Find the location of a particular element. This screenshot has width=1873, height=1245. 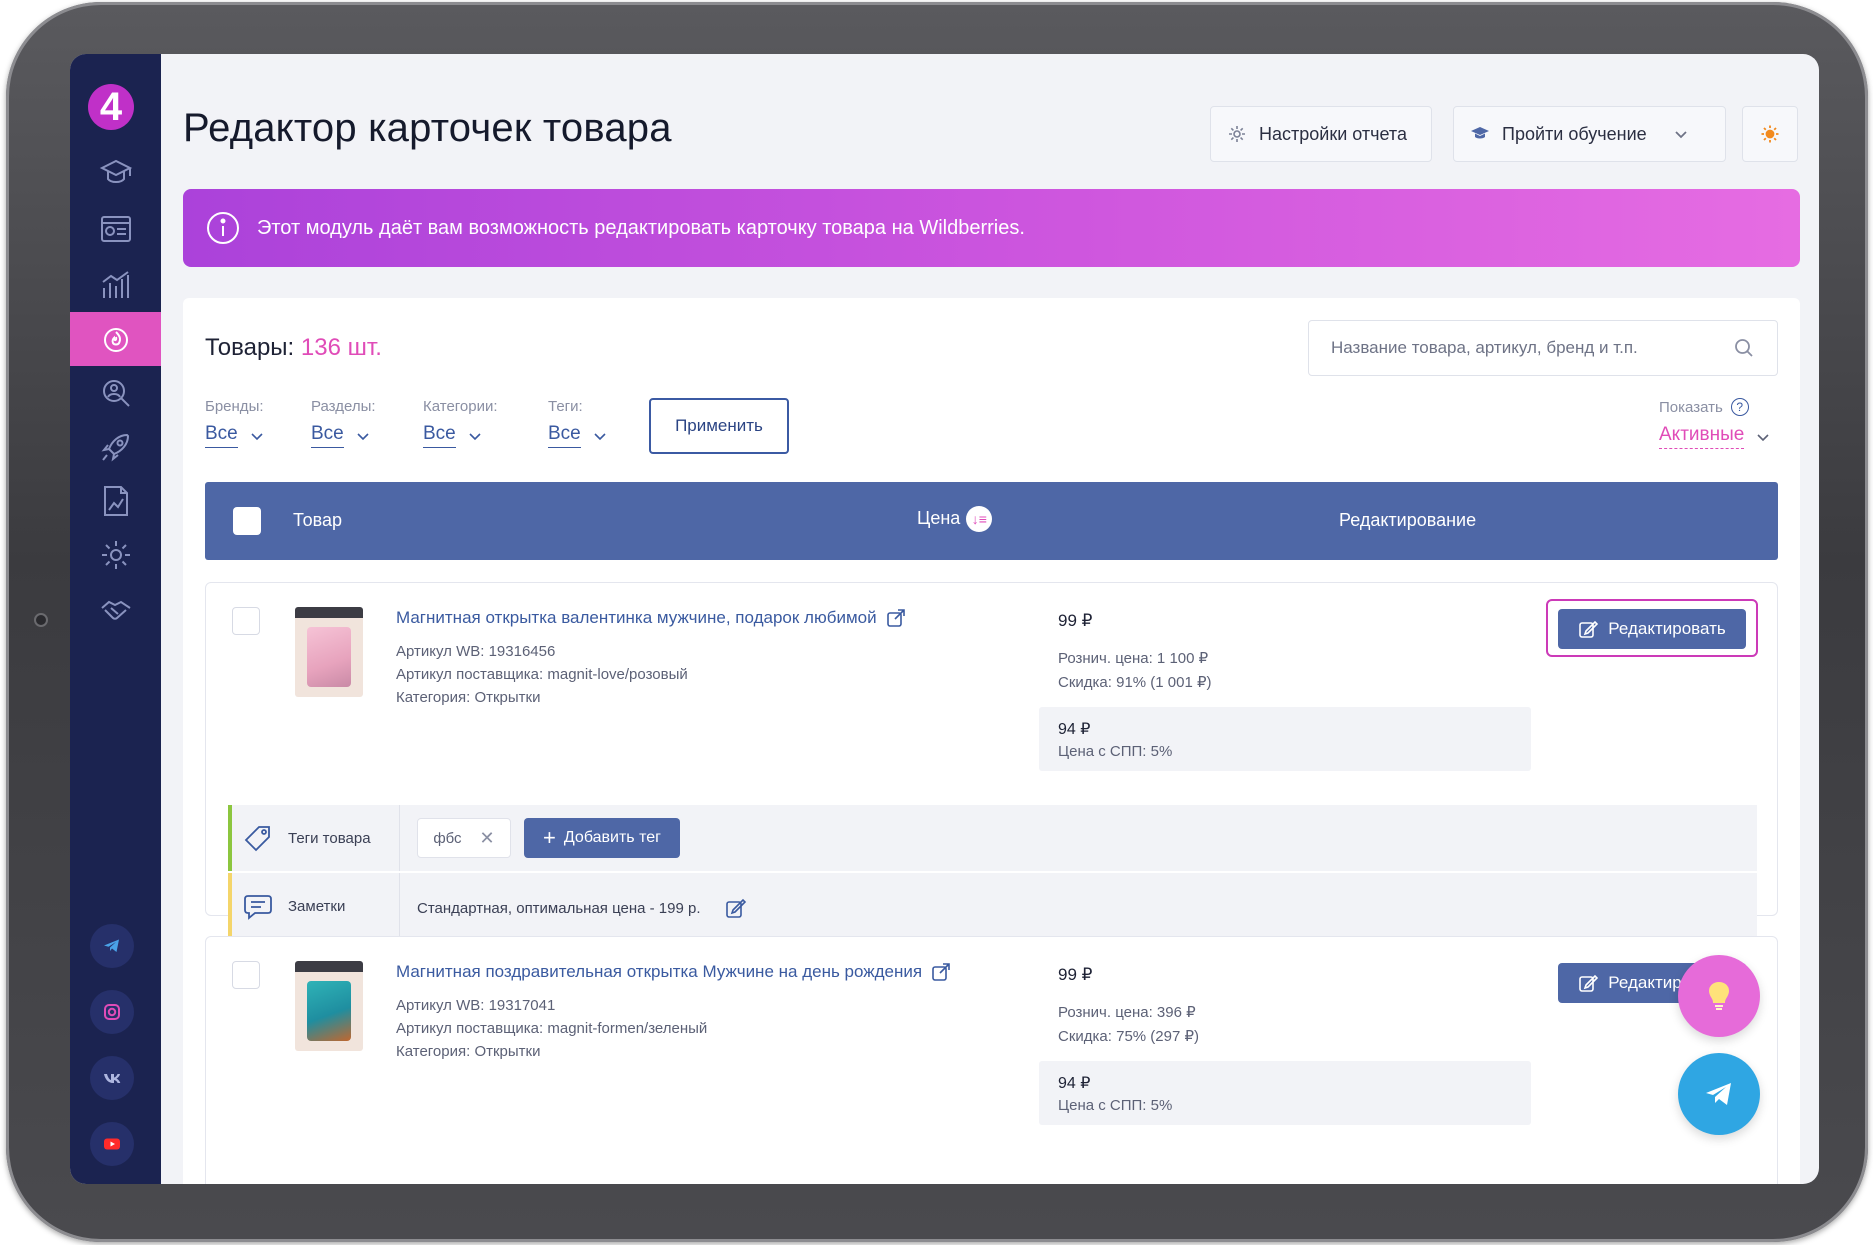

instagram-link is located at coordinates (112, 1012).